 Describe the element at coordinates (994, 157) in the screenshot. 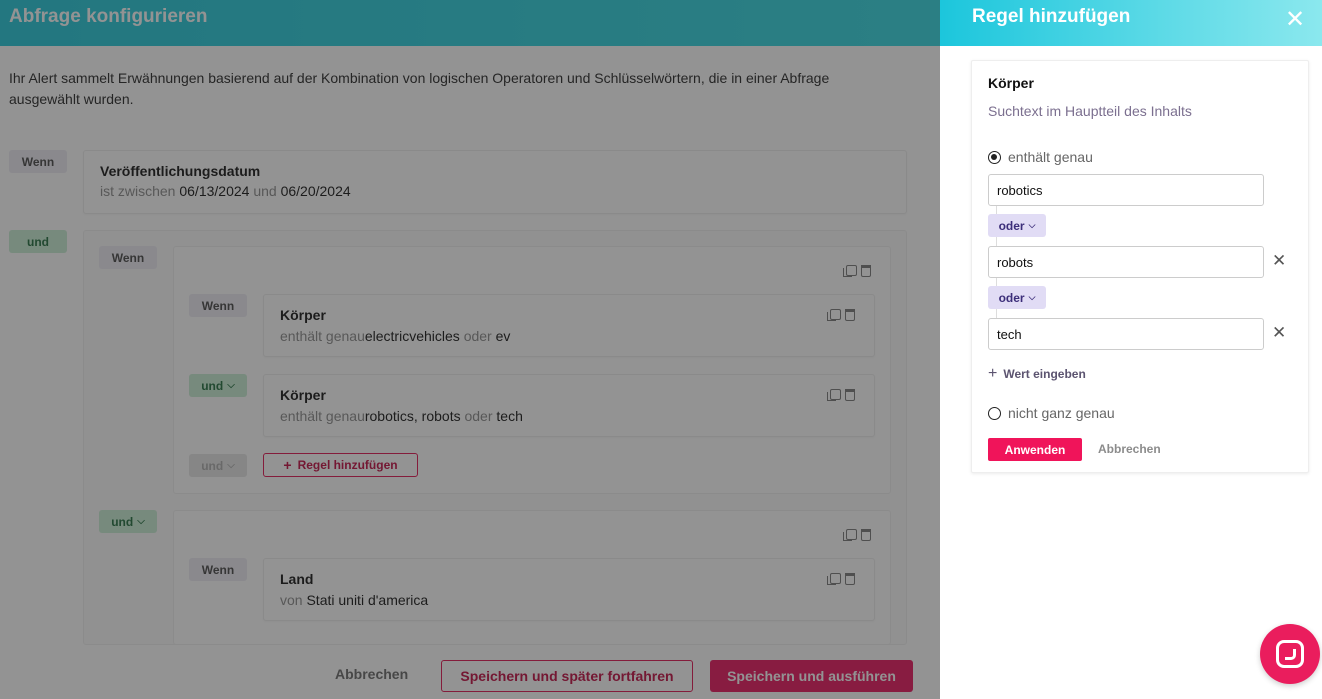

I see `radio-checked-icon` at that location.